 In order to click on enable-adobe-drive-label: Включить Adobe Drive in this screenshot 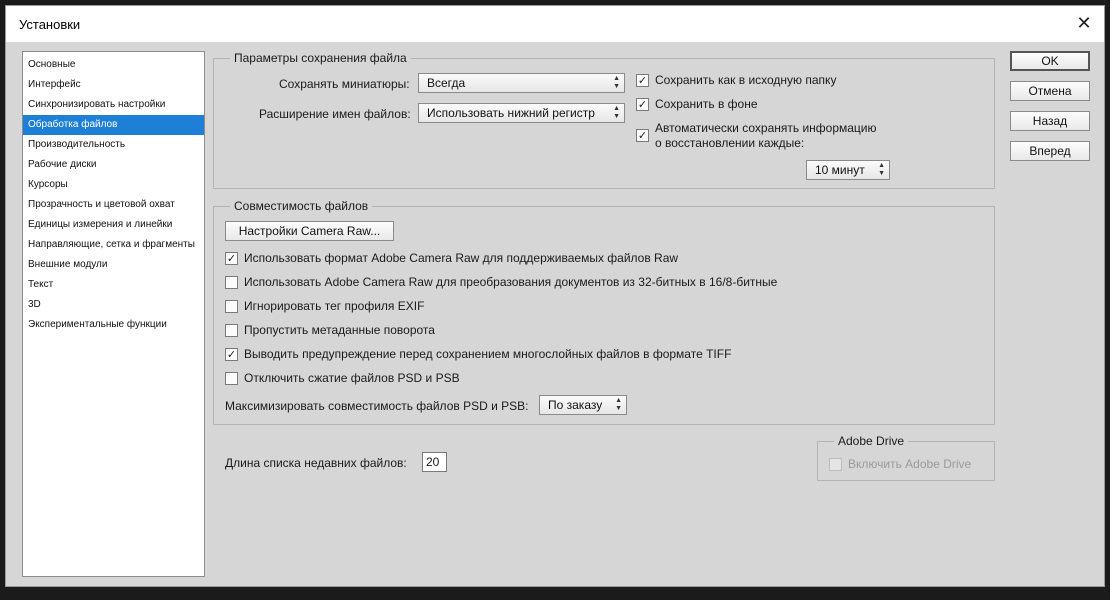, I will do `click(910, 464)`.